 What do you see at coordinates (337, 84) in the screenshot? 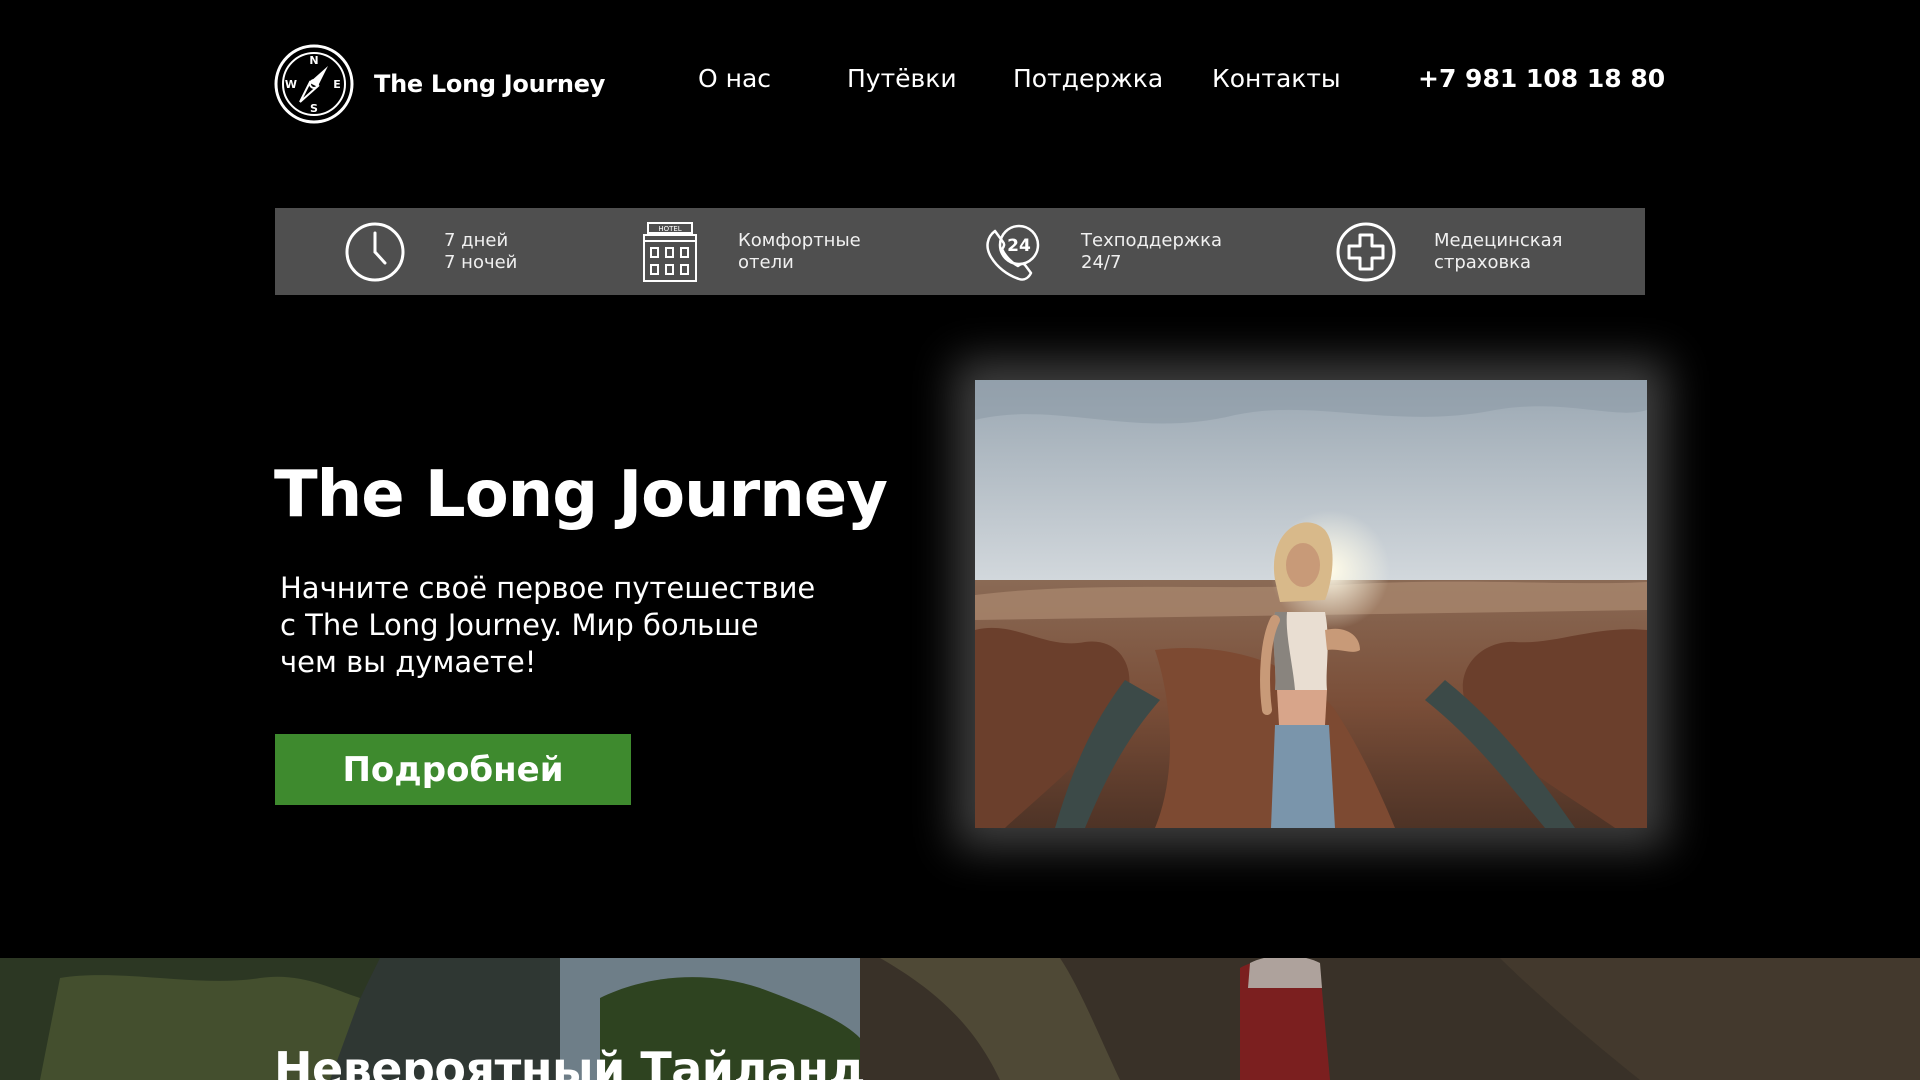
I see `svg-text: E` at bounding box center [337, 84].